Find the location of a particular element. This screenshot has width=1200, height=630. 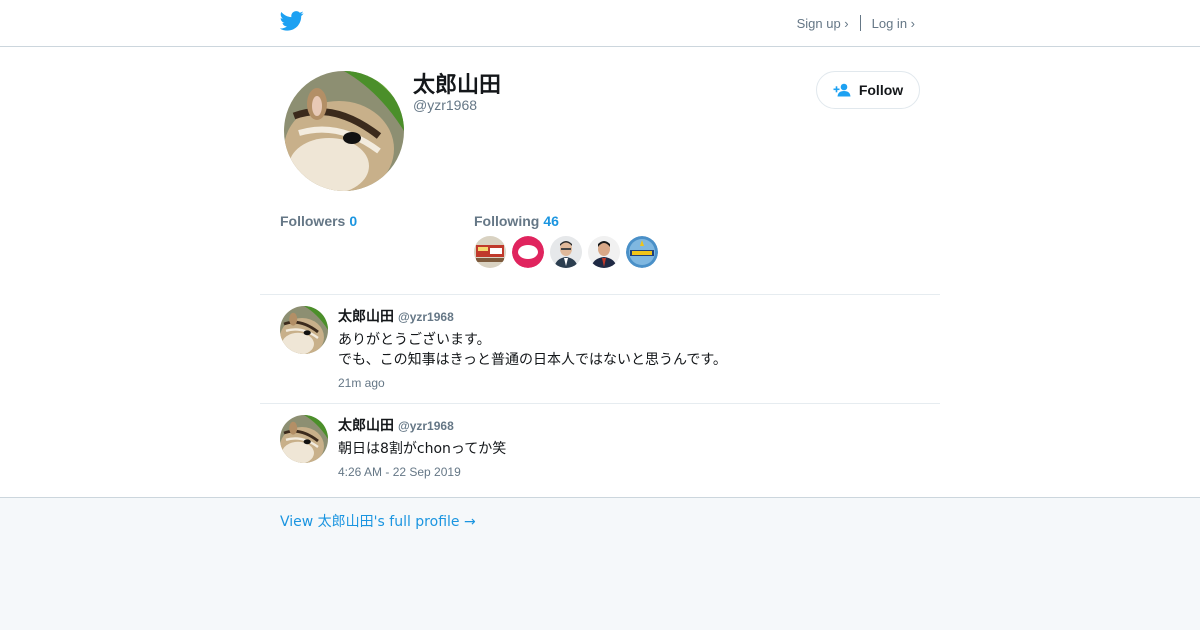

profile-handle: @yzr1968 is located at coordinates (445, 105).